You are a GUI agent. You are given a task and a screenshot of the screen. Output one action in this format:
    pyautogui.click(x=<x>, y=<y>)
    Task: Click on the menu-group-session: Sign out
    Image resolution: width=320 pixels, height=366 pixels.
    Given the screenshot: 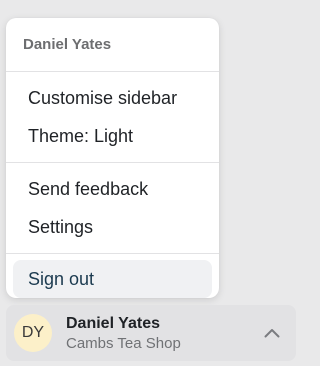 What is the action you would take?
    pyautogui.click(x=112, y=279)
    